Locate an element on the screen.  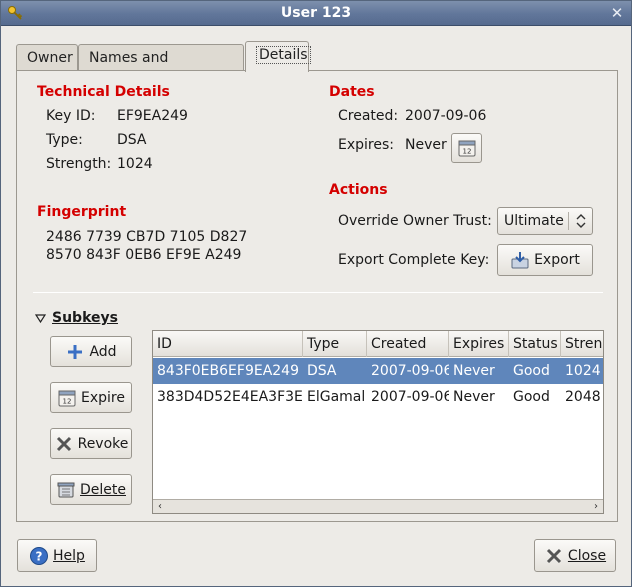
owner-trust-value: Ultimate is located at coordinates (534, 221).